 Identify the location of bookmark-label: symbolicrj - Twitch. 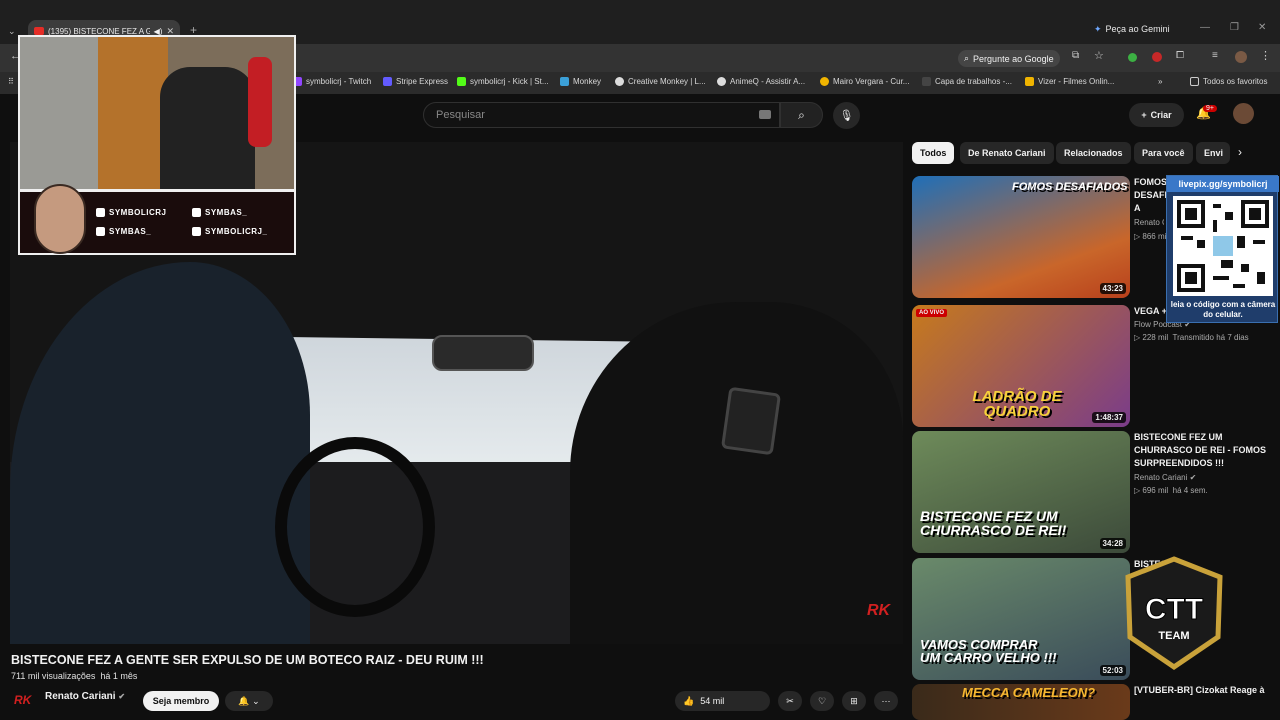
(339, 81).